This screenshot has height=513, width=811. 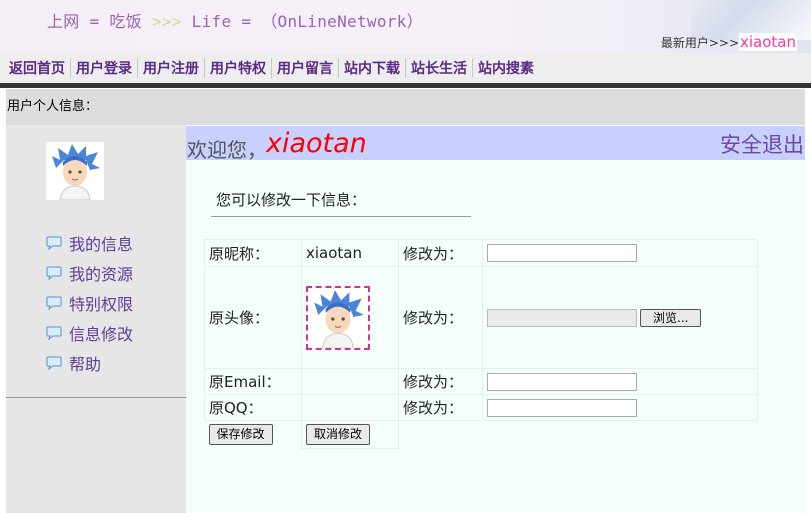 I want to click on logout-link: 安全退出, so click(x=762, y=144).